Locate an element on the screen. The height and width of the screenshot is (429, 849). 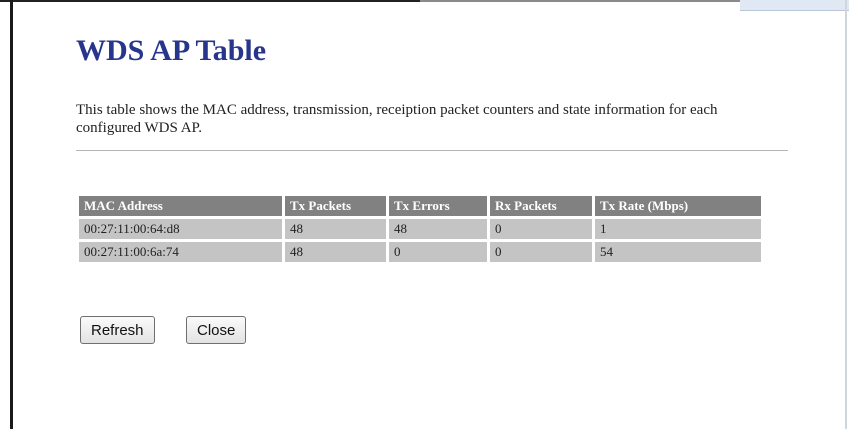
cell-mac-address: 00:27:11:00:64:d8 is located at coordinates (180, 229).